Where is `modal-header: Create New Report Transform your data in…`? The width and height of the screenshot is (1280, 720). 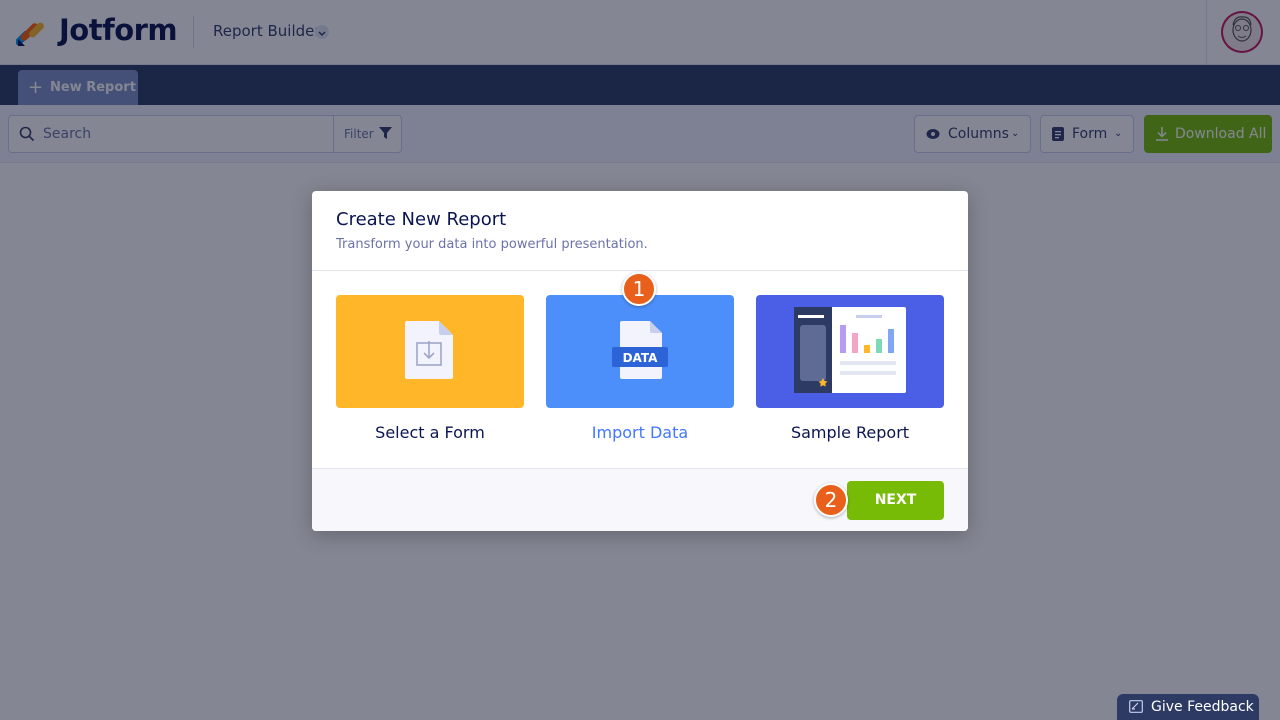 modal-header: Create New Report Transform your data in… is located at coordinates (640, 231).